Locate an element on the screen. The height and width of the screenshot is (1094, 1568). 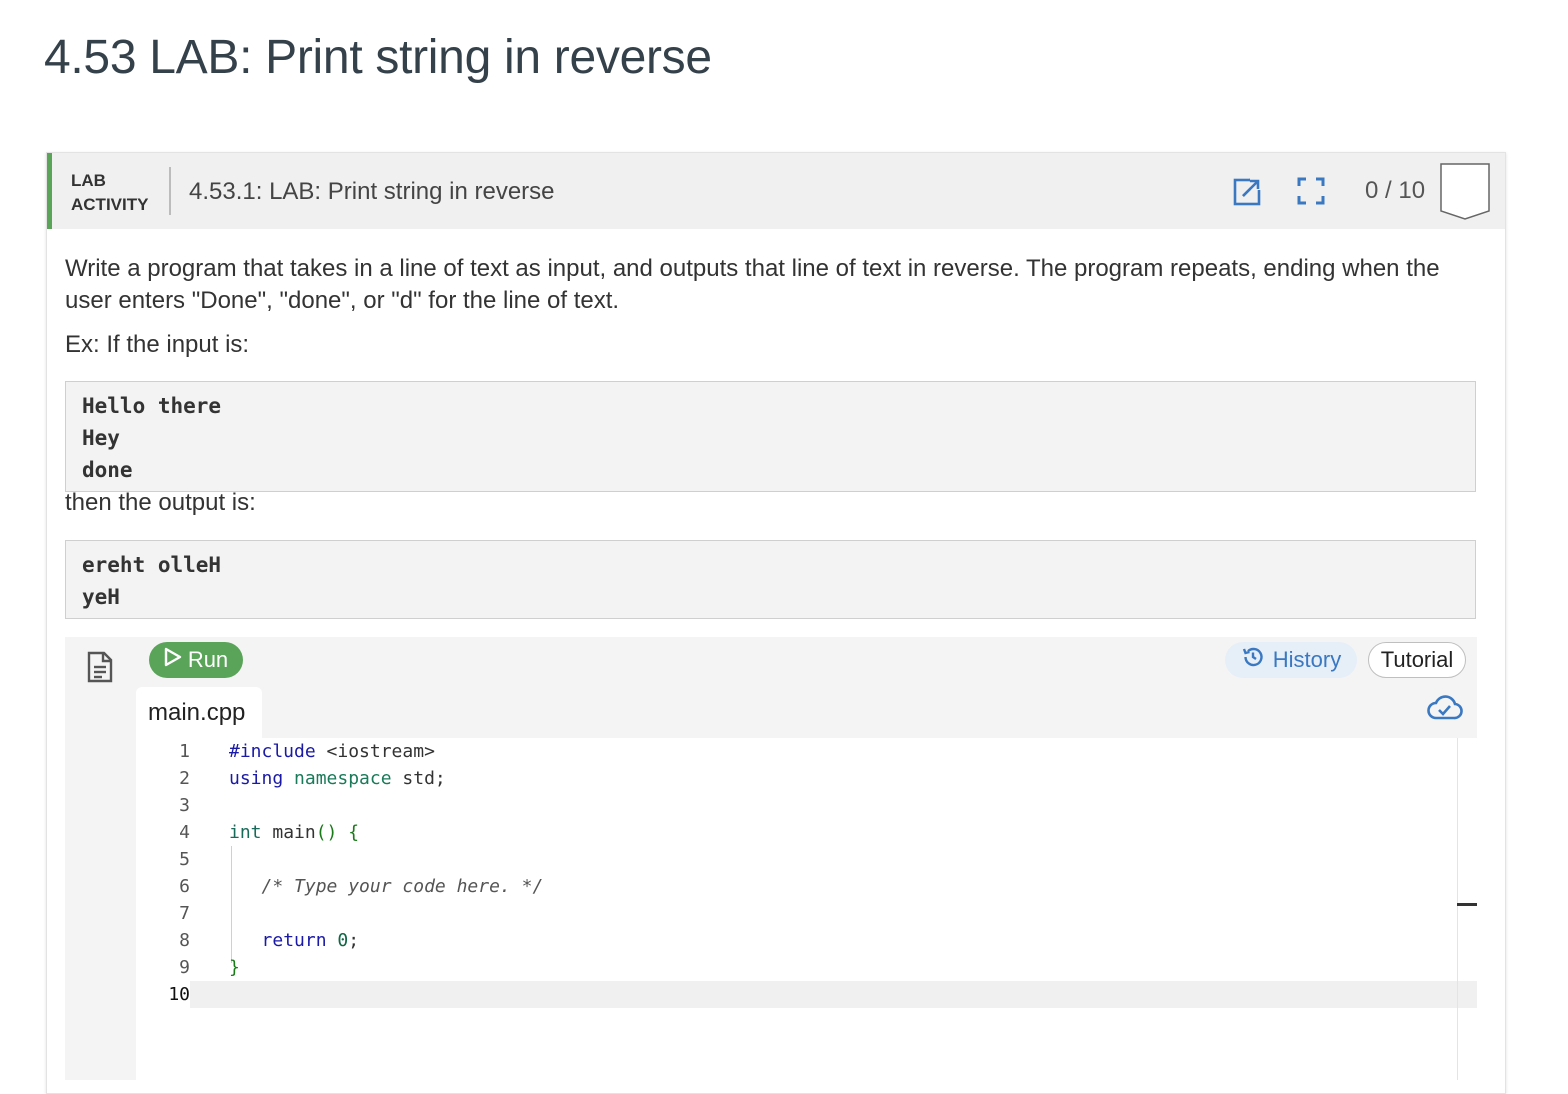
code-line: return 0; is located at coordinates (843, 940).